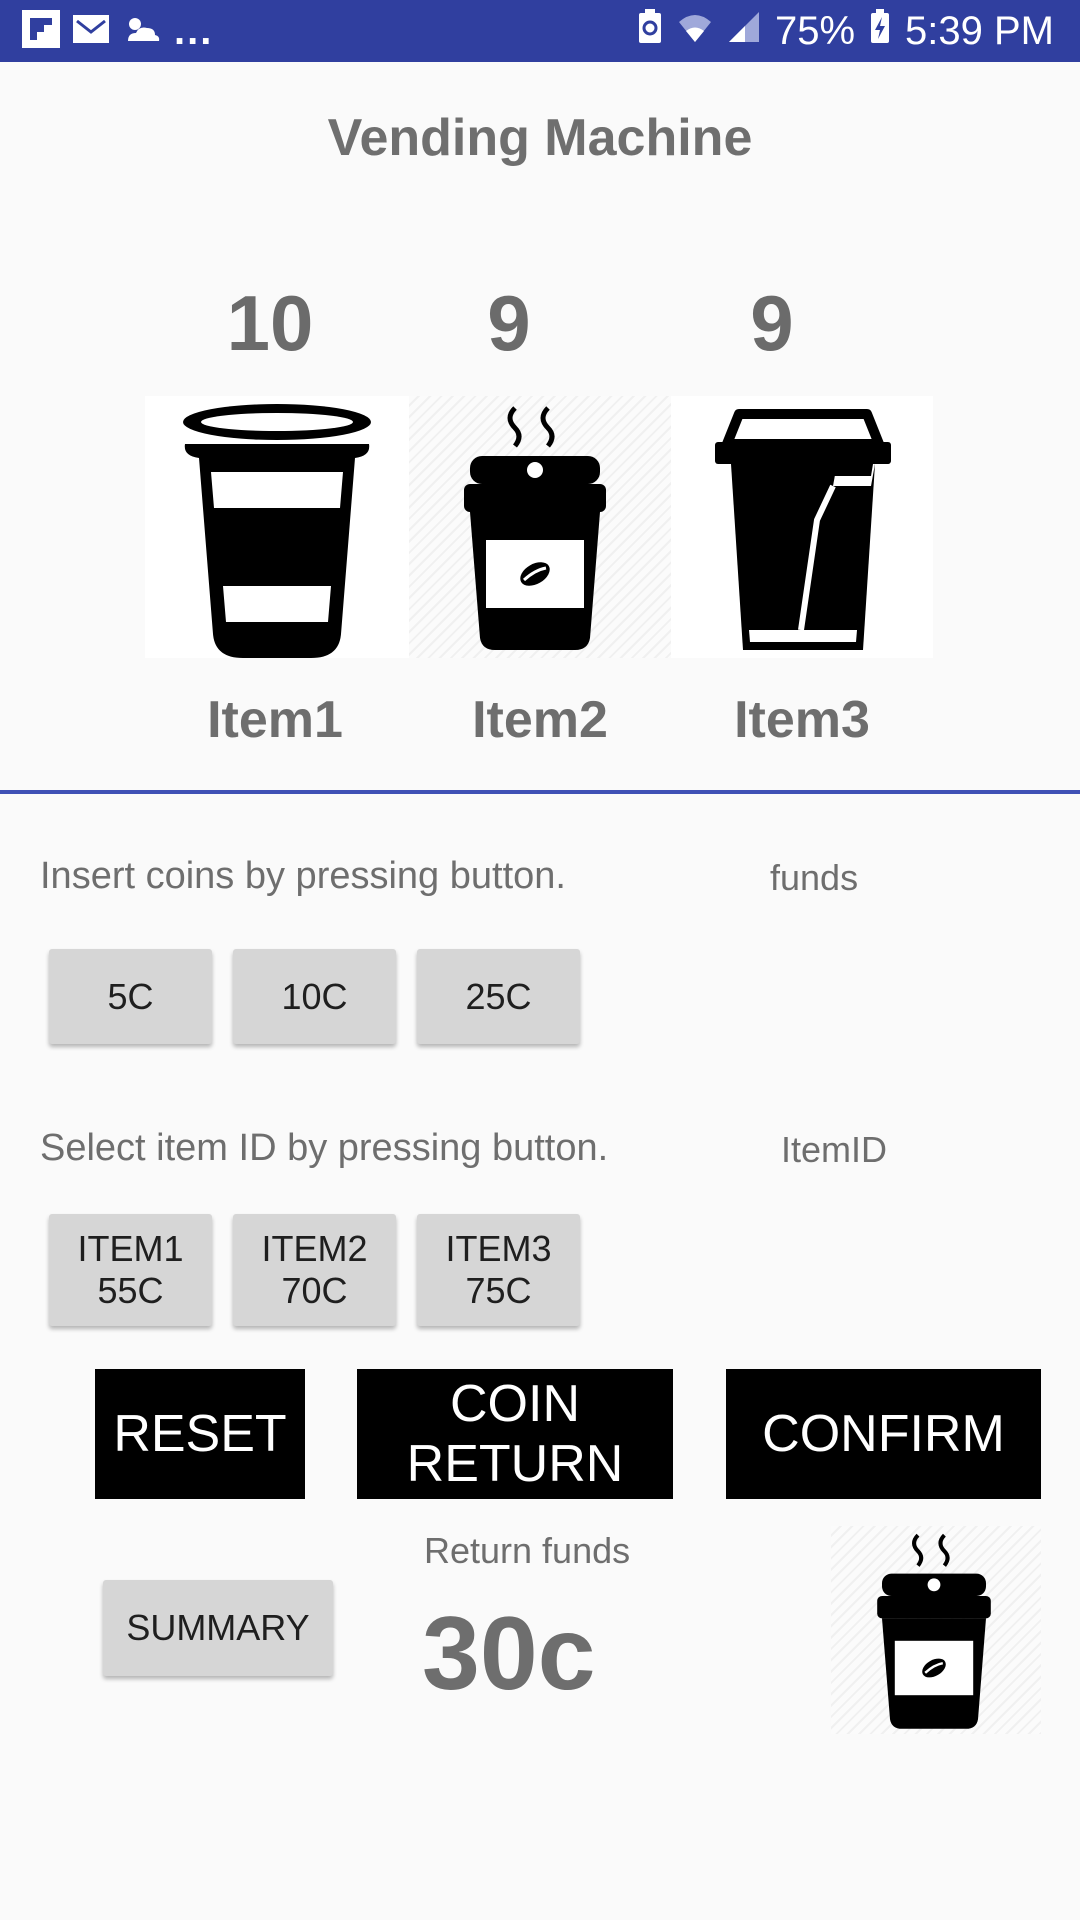 This screenshot has width=1080, height=1920. I want to click on item3-select-name: ITEM3, so click(498, 1248).